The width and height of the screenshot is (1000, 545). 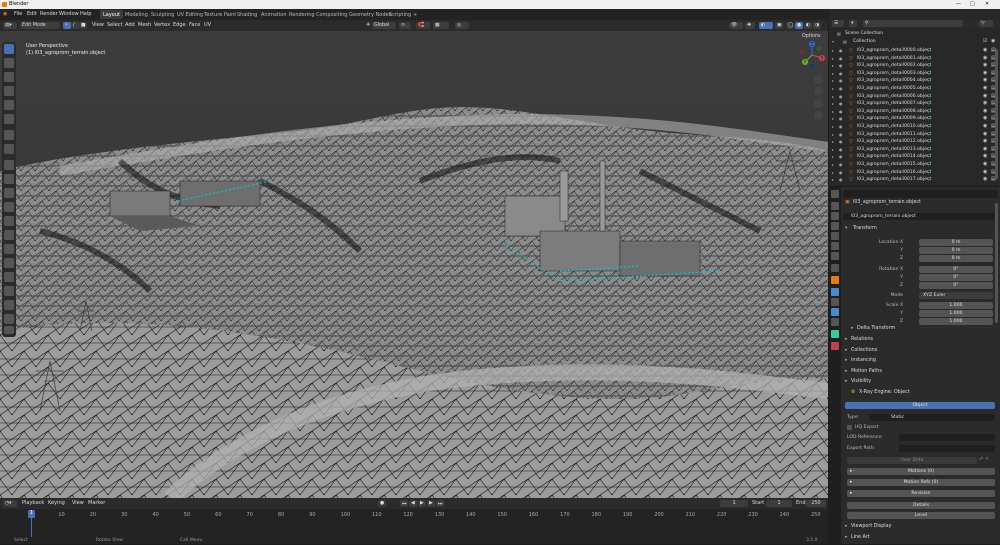 What do you see at coordinates (835, 206) in the screenshot?
I see `render-tab-icon` at bounding box center [835, 206].